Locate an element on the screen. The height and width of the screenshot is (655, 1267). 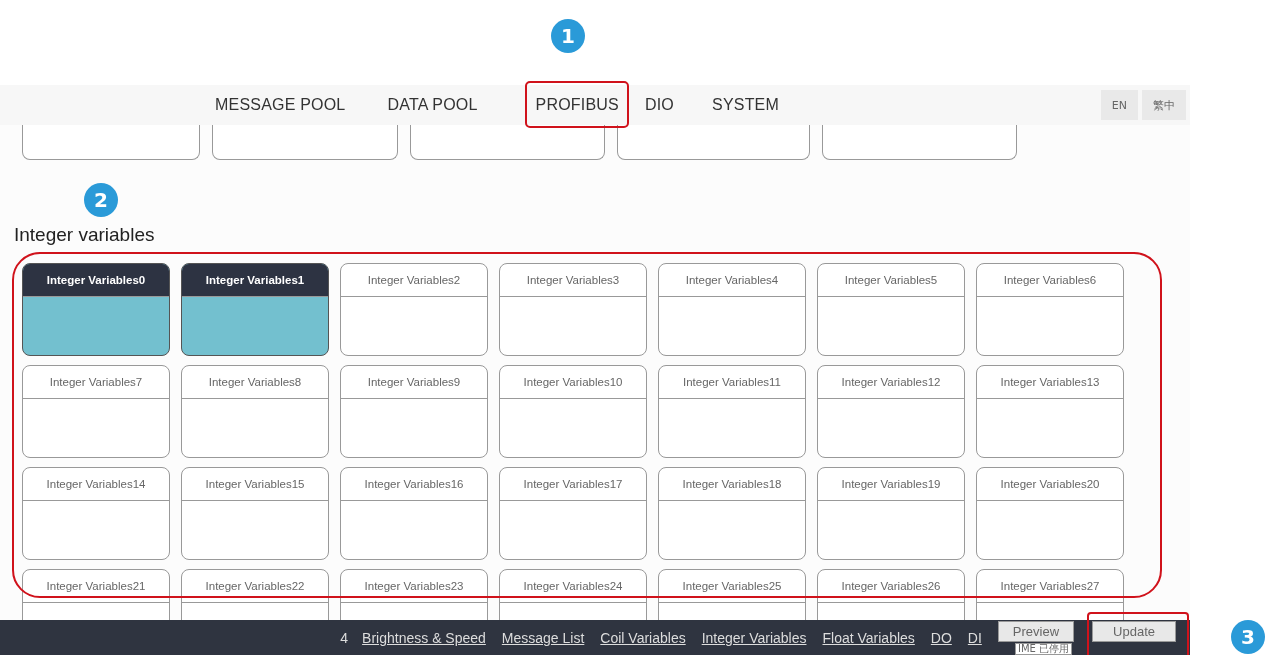
nav-tab: PROFIBUS is located at coordinates (577, 105).